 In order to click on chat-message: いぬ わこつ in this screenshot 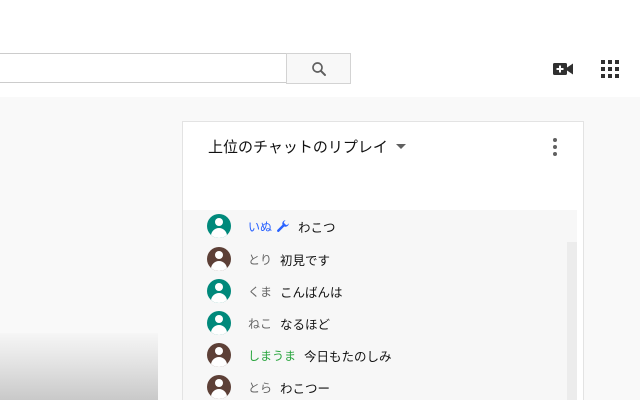, I will do `click(271, 226)`.